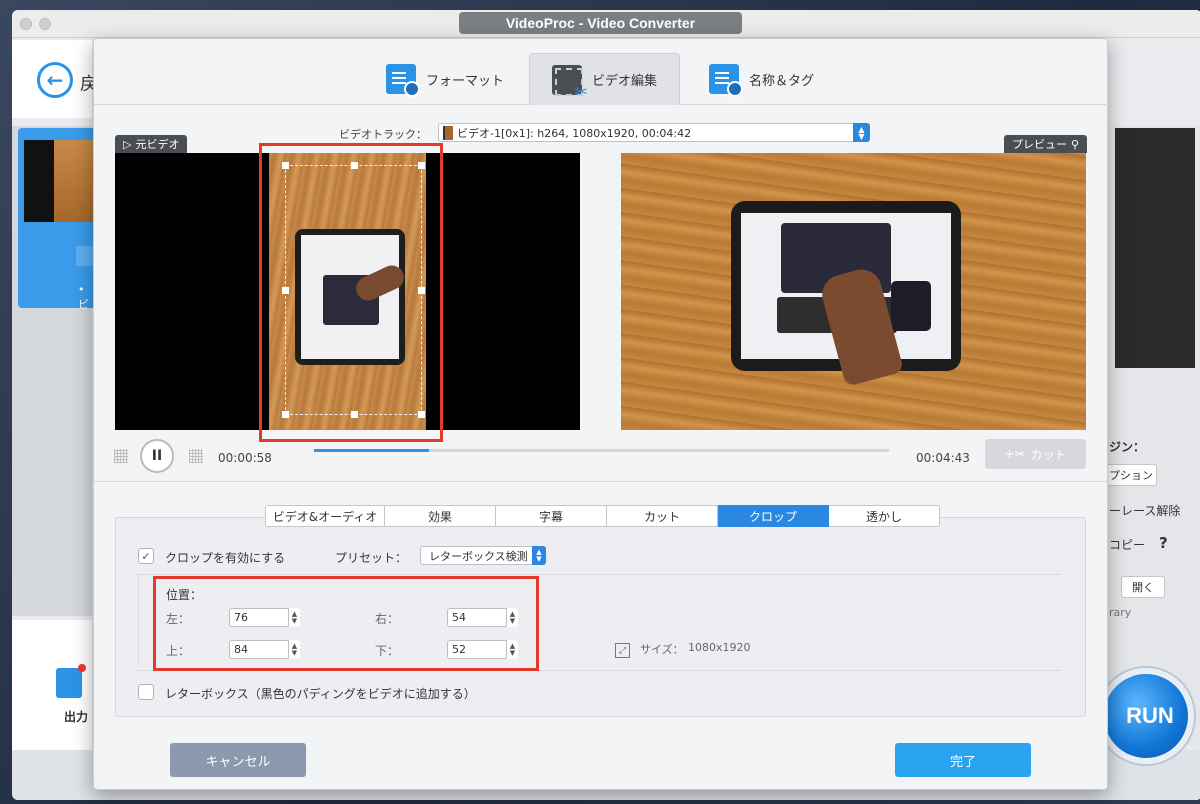  I want to click on output-section: 出力, so click(52, 685).